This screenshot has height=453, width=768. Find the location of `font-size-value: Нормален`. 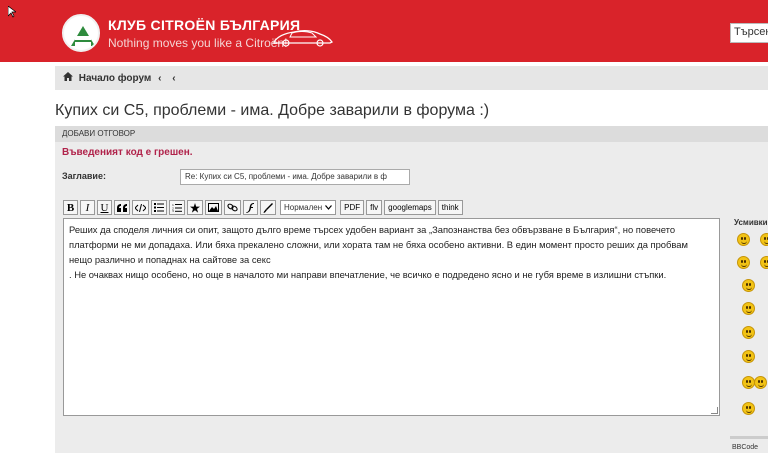

font-size-value: Нормален is located at coordinates (303, 207).